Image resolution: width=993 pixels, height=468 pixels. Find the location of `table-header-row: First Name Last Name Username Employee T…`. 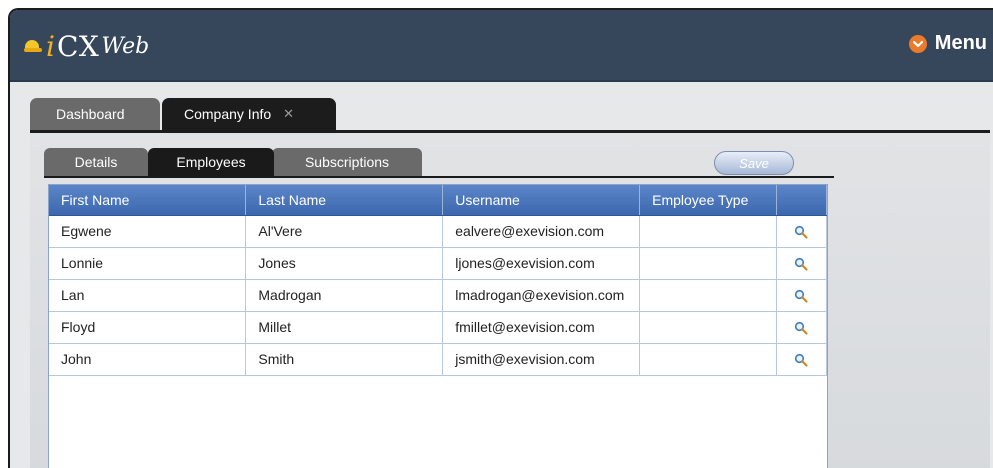

table-header-row: First Name Last Name Username Employee T… is located at coordinates (438, 200).